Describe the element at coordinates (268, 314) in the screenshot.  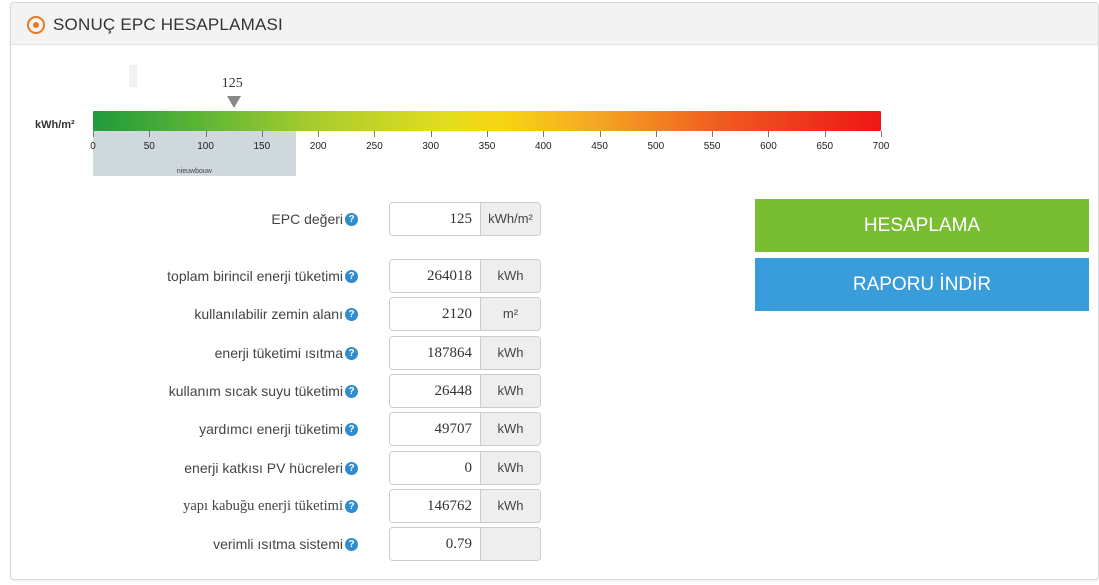
I see `row-label-text: kullanılabilir zemin alanı` at that location.